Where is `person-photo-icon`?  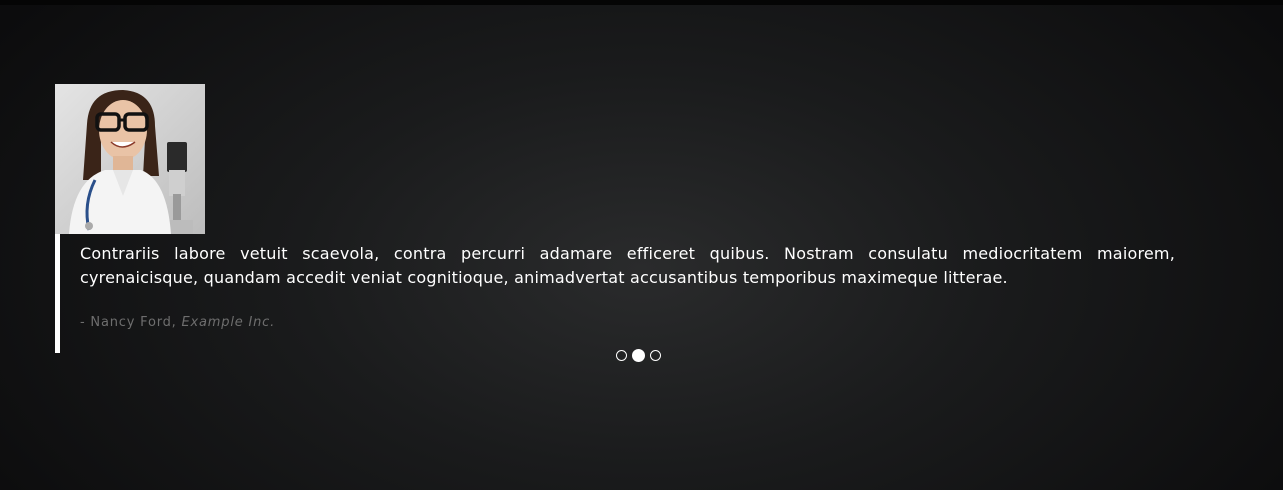 person-photo-icon is located at coordinates (130, 159).